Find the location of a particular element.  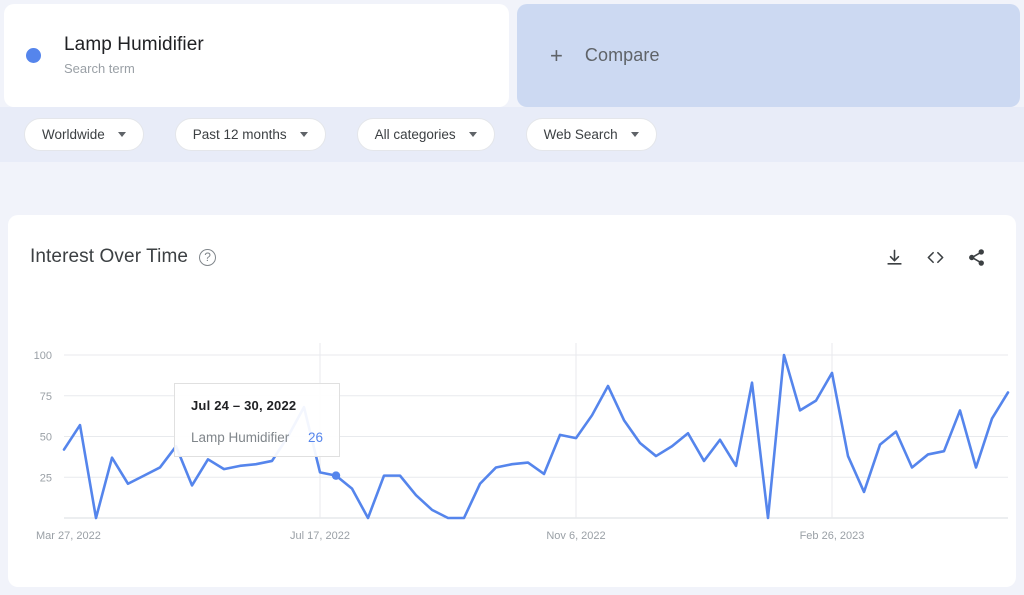

filter-search-type: Web Search is located at coordinates (591, 134).